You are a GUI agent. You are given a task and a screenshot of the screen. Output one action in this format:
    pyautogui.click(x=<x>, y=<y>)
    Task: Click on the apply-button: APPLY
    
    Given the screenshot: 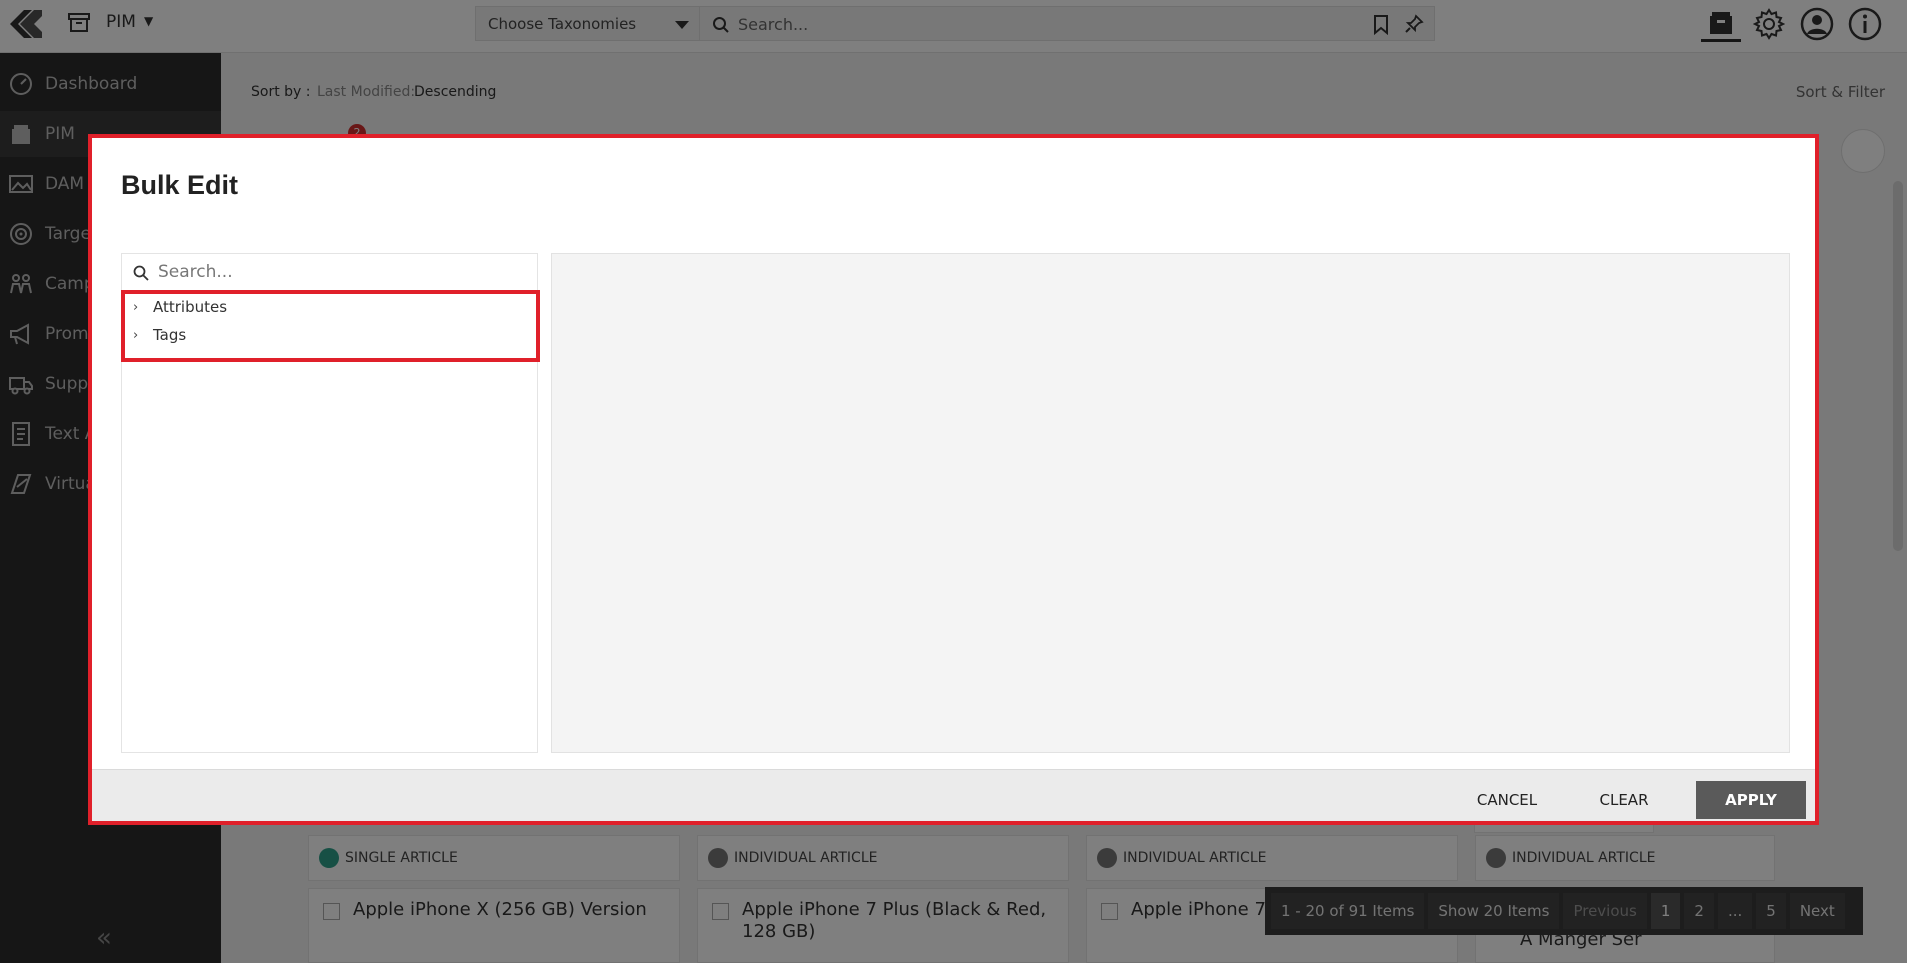 What is the action you would take?
    pyautogui.click(x=1751, y=800)
    